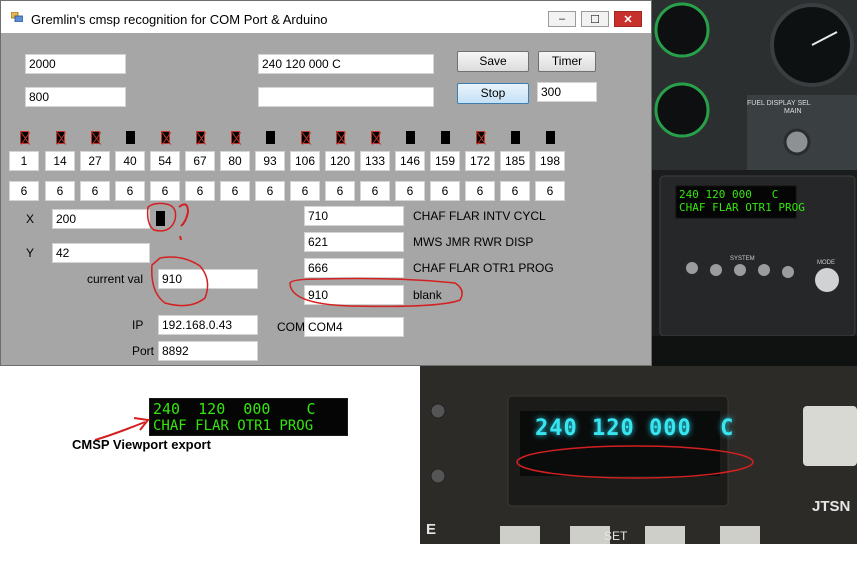 Image resolution: width=857 pixels, height=567 pixels. I want to click on fuel-display-label: FUEL DISPLAY SEL, so click(779, 103).